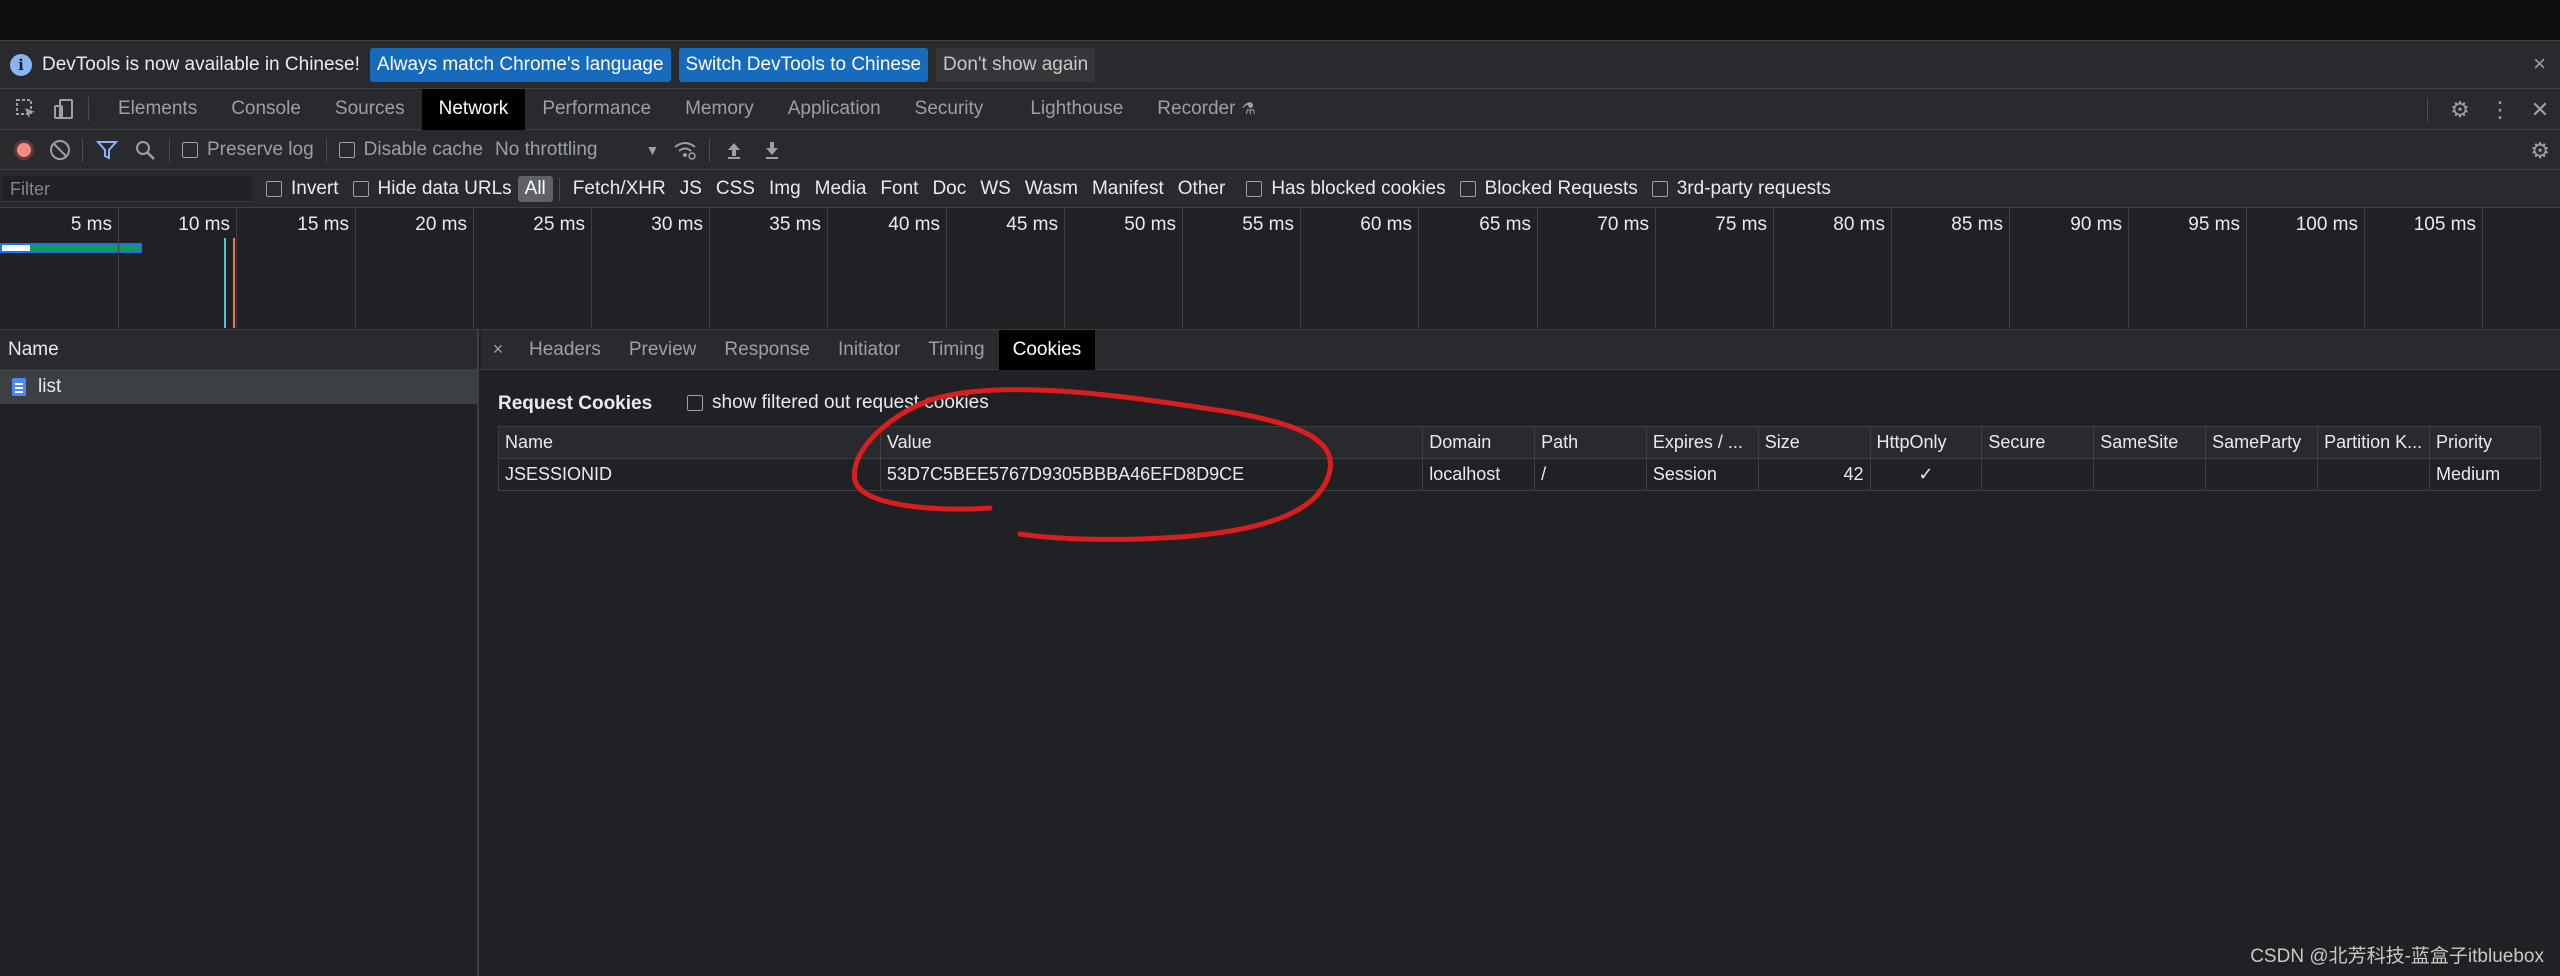 This screenshot has width=2560, height=976. Describe the element at coordinates (2485, 442) in the screenshot. I see `col-priority: Priority` at that location.